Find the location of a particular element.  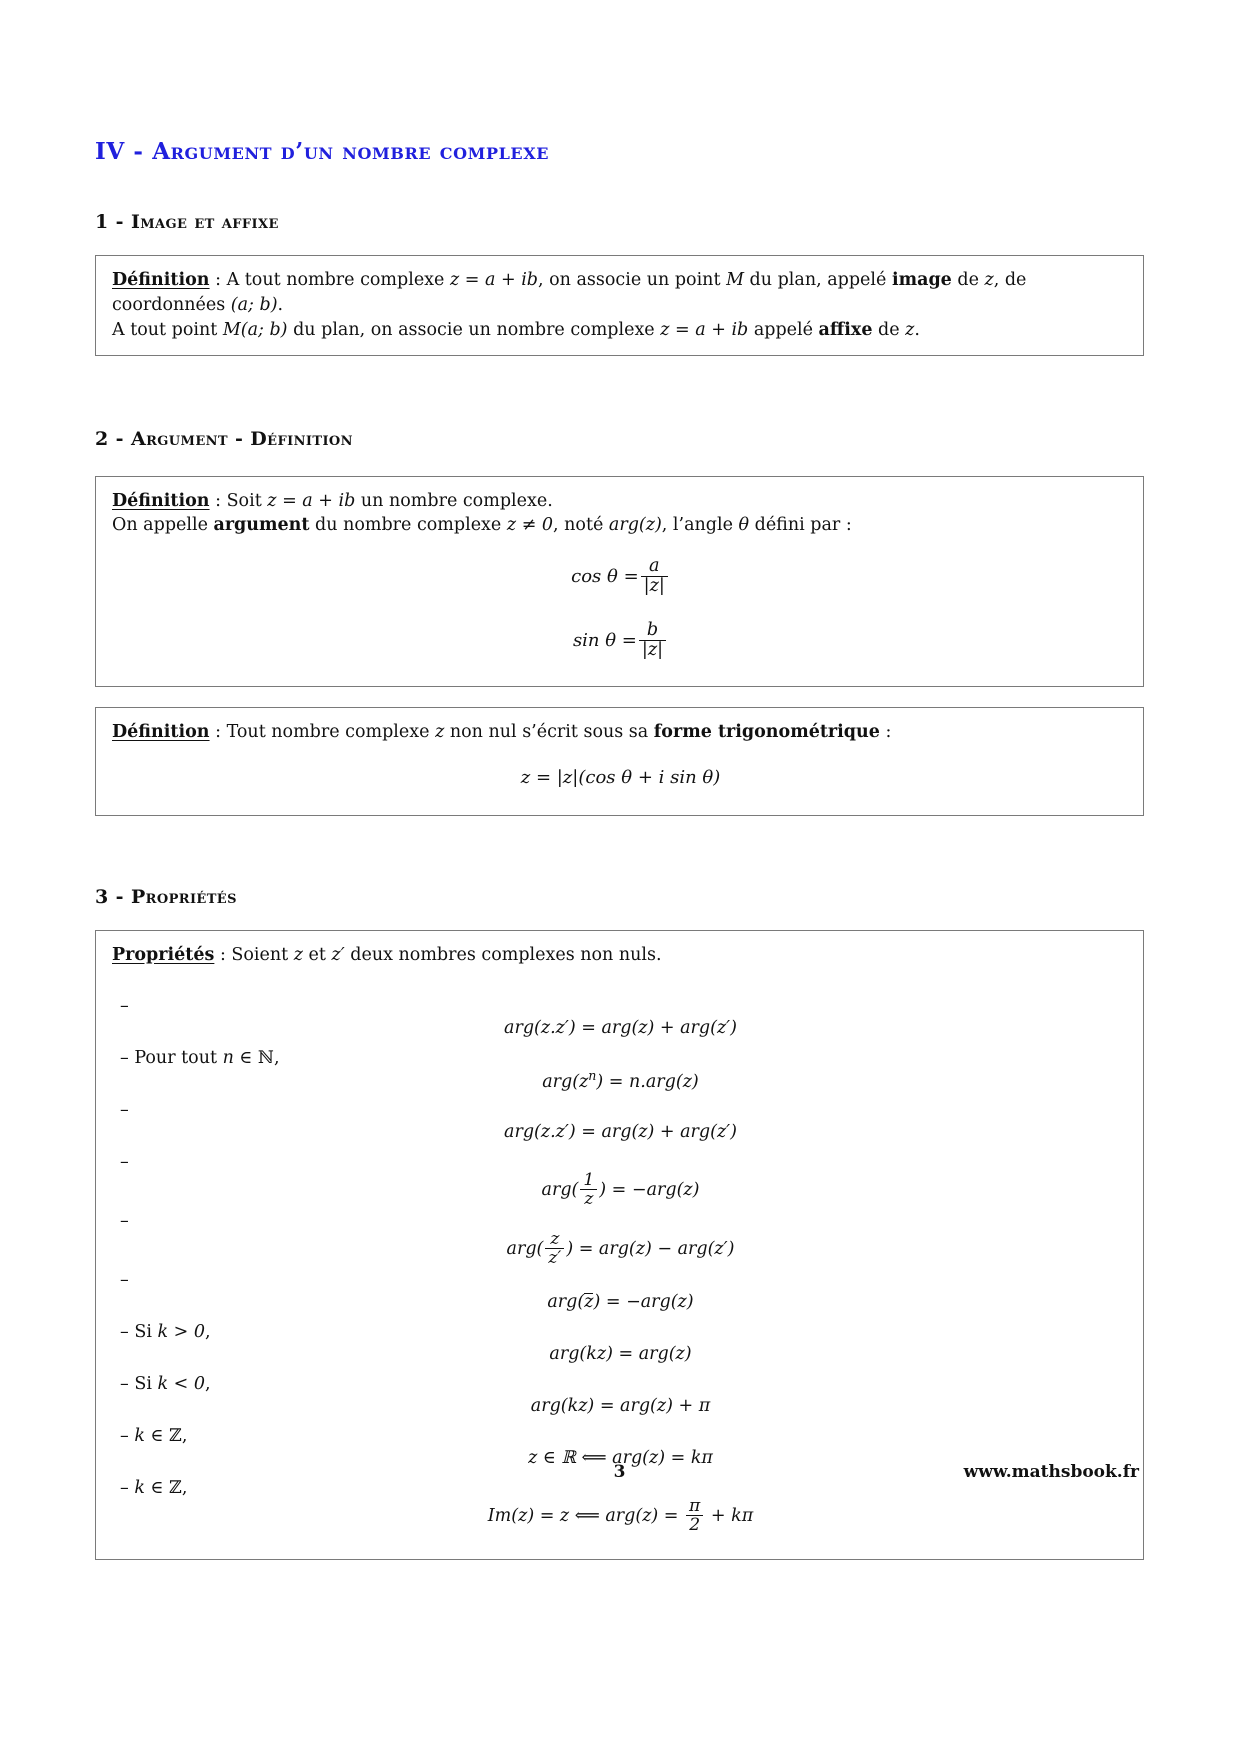

definition-3-z-symbol: z is located at coordinates (440, 732).